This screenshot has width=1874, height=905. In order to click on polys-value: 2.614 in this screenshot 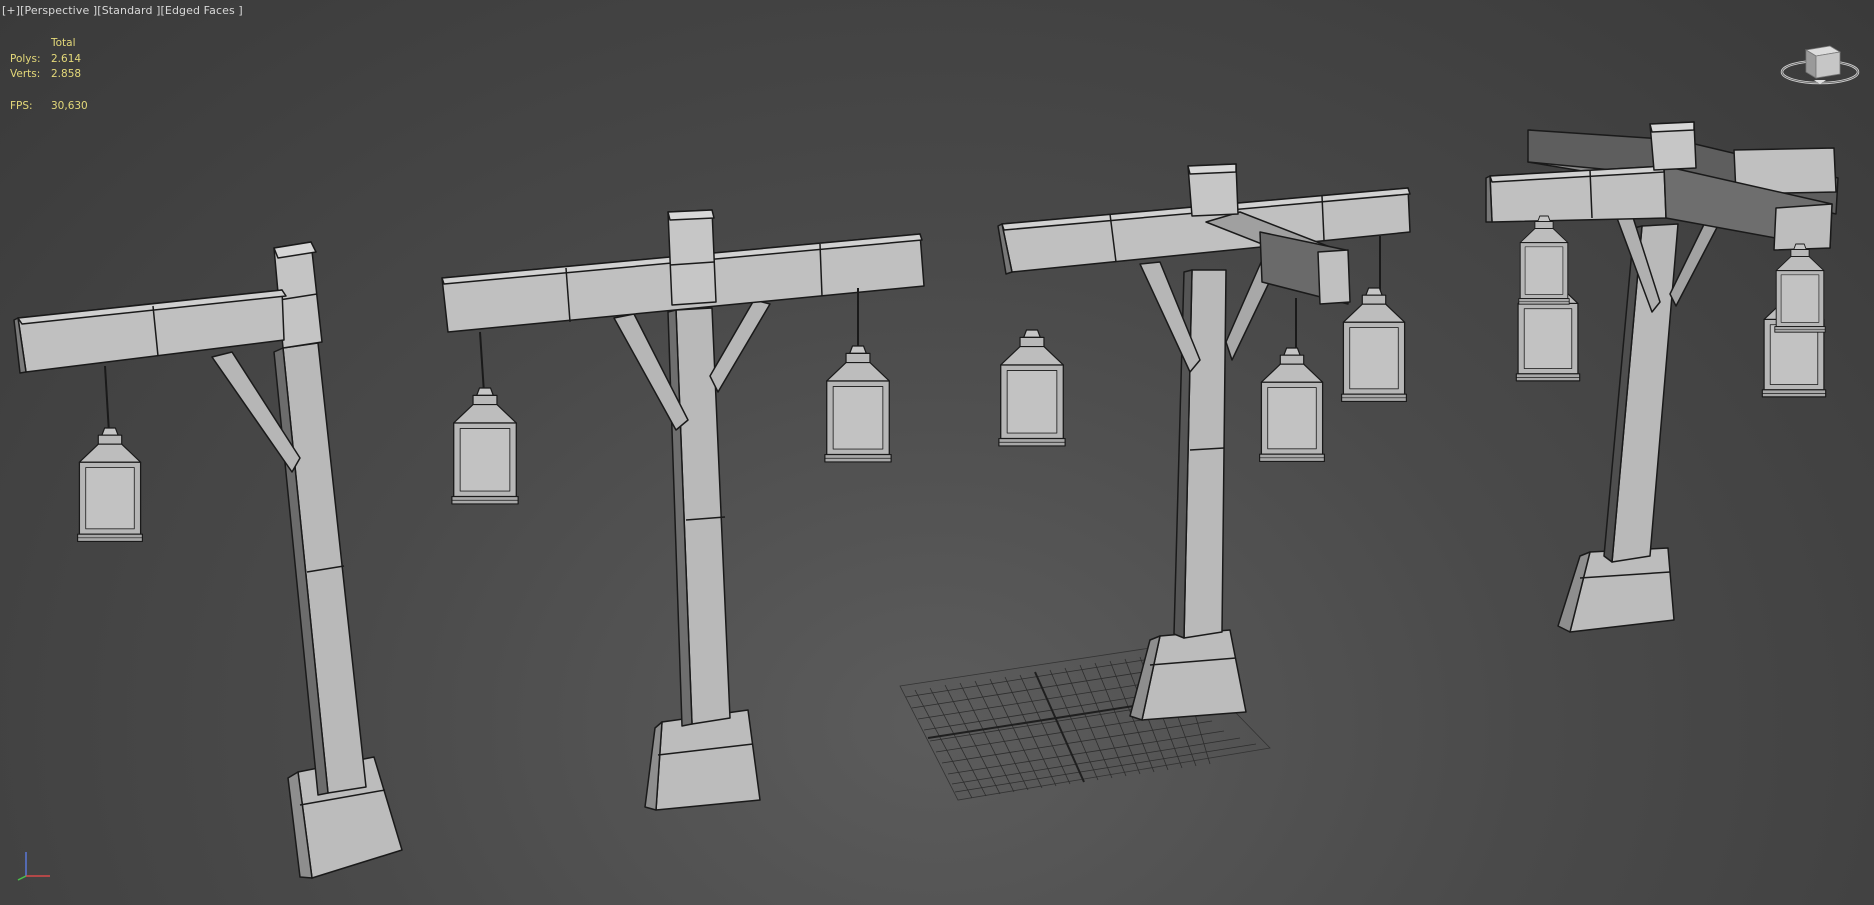, I will do `click(66, 58)`.